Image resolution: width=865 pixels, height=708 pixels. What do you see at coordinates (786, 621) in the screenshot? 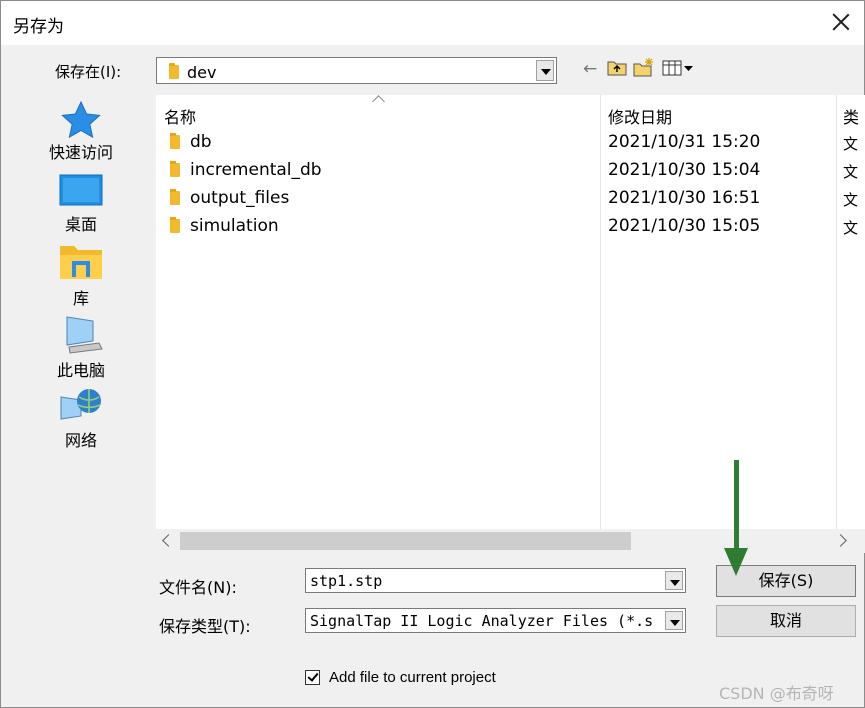
I see `cancel-button: 取消` at bounding box center [786, 621].